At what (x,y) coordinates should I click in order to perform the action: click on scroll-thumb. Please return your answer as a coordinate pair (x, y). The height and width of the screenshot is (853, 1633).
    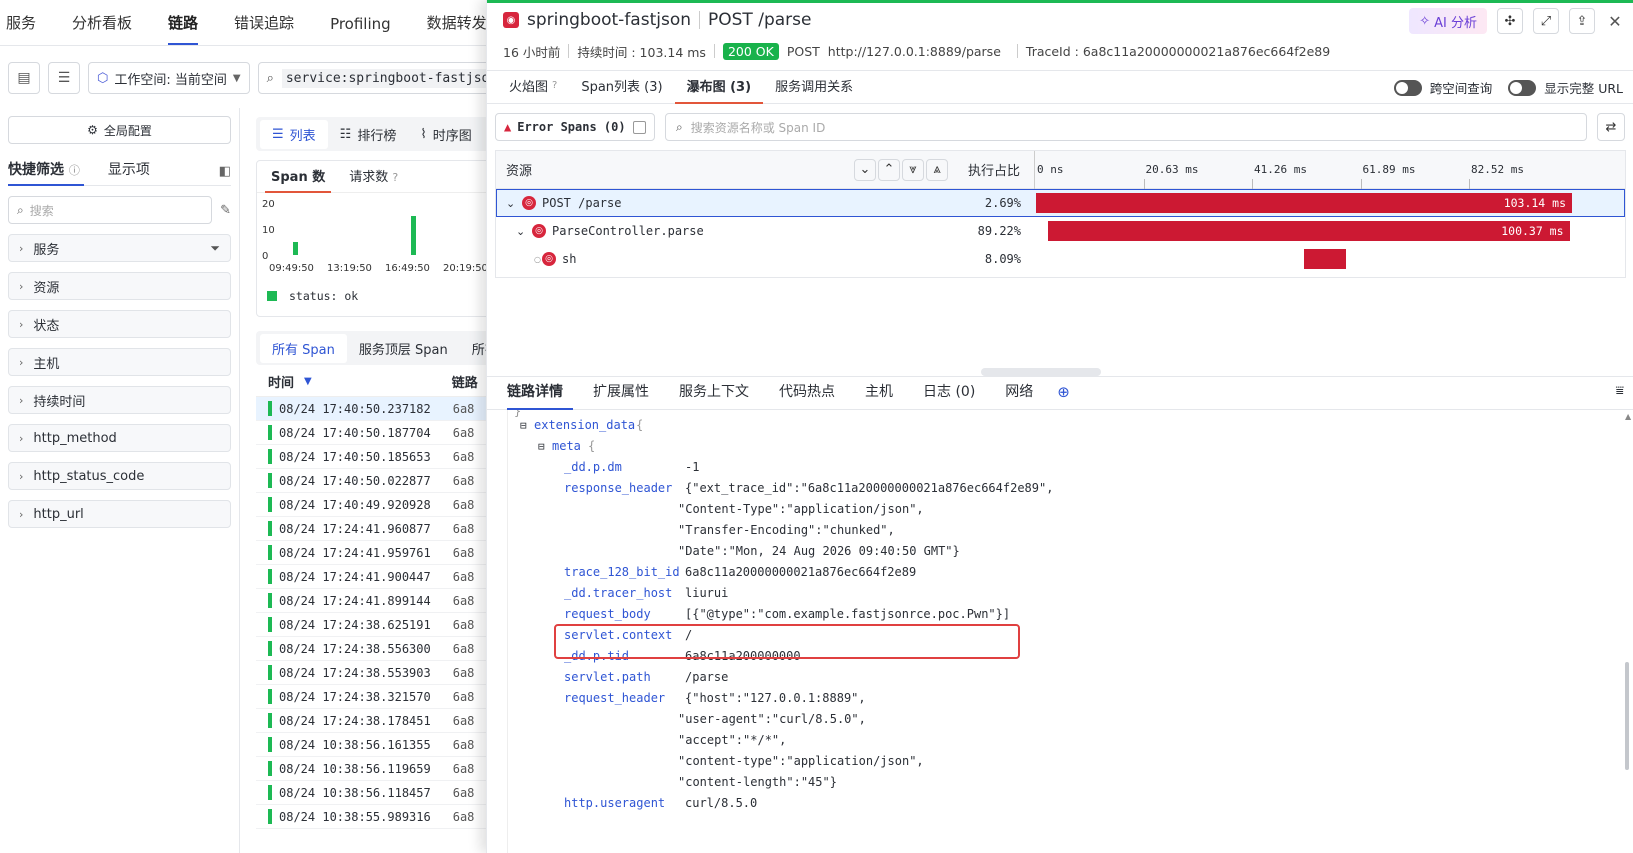
    Looking at the image, I should click on (1627, 716).